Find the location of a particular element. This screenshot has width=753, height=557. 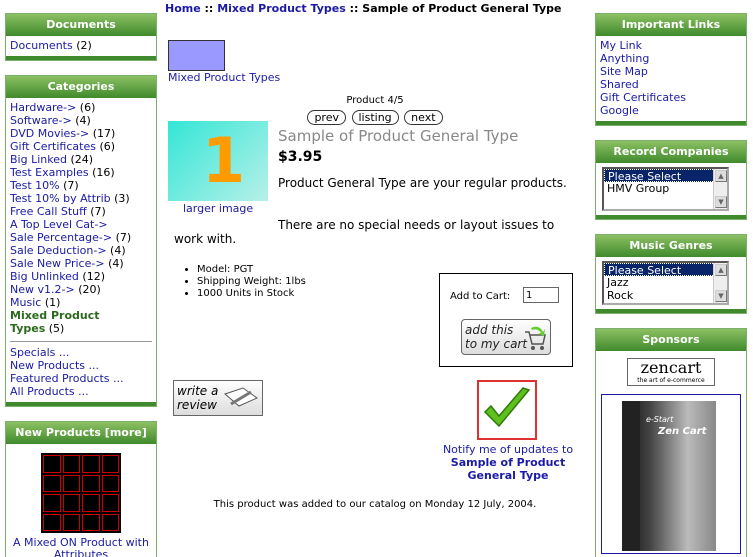

category-link: Sale New Price-> is located at coordinates (57, 263).